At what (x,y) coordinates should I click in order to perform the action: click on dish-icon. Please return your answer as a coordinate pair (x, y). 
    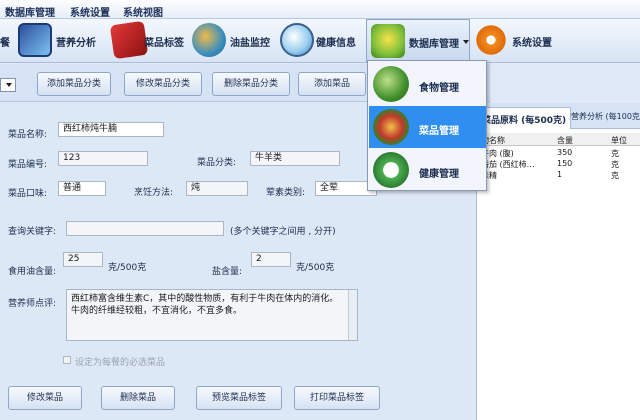
    Looking at the image, I should click on (391, 127).